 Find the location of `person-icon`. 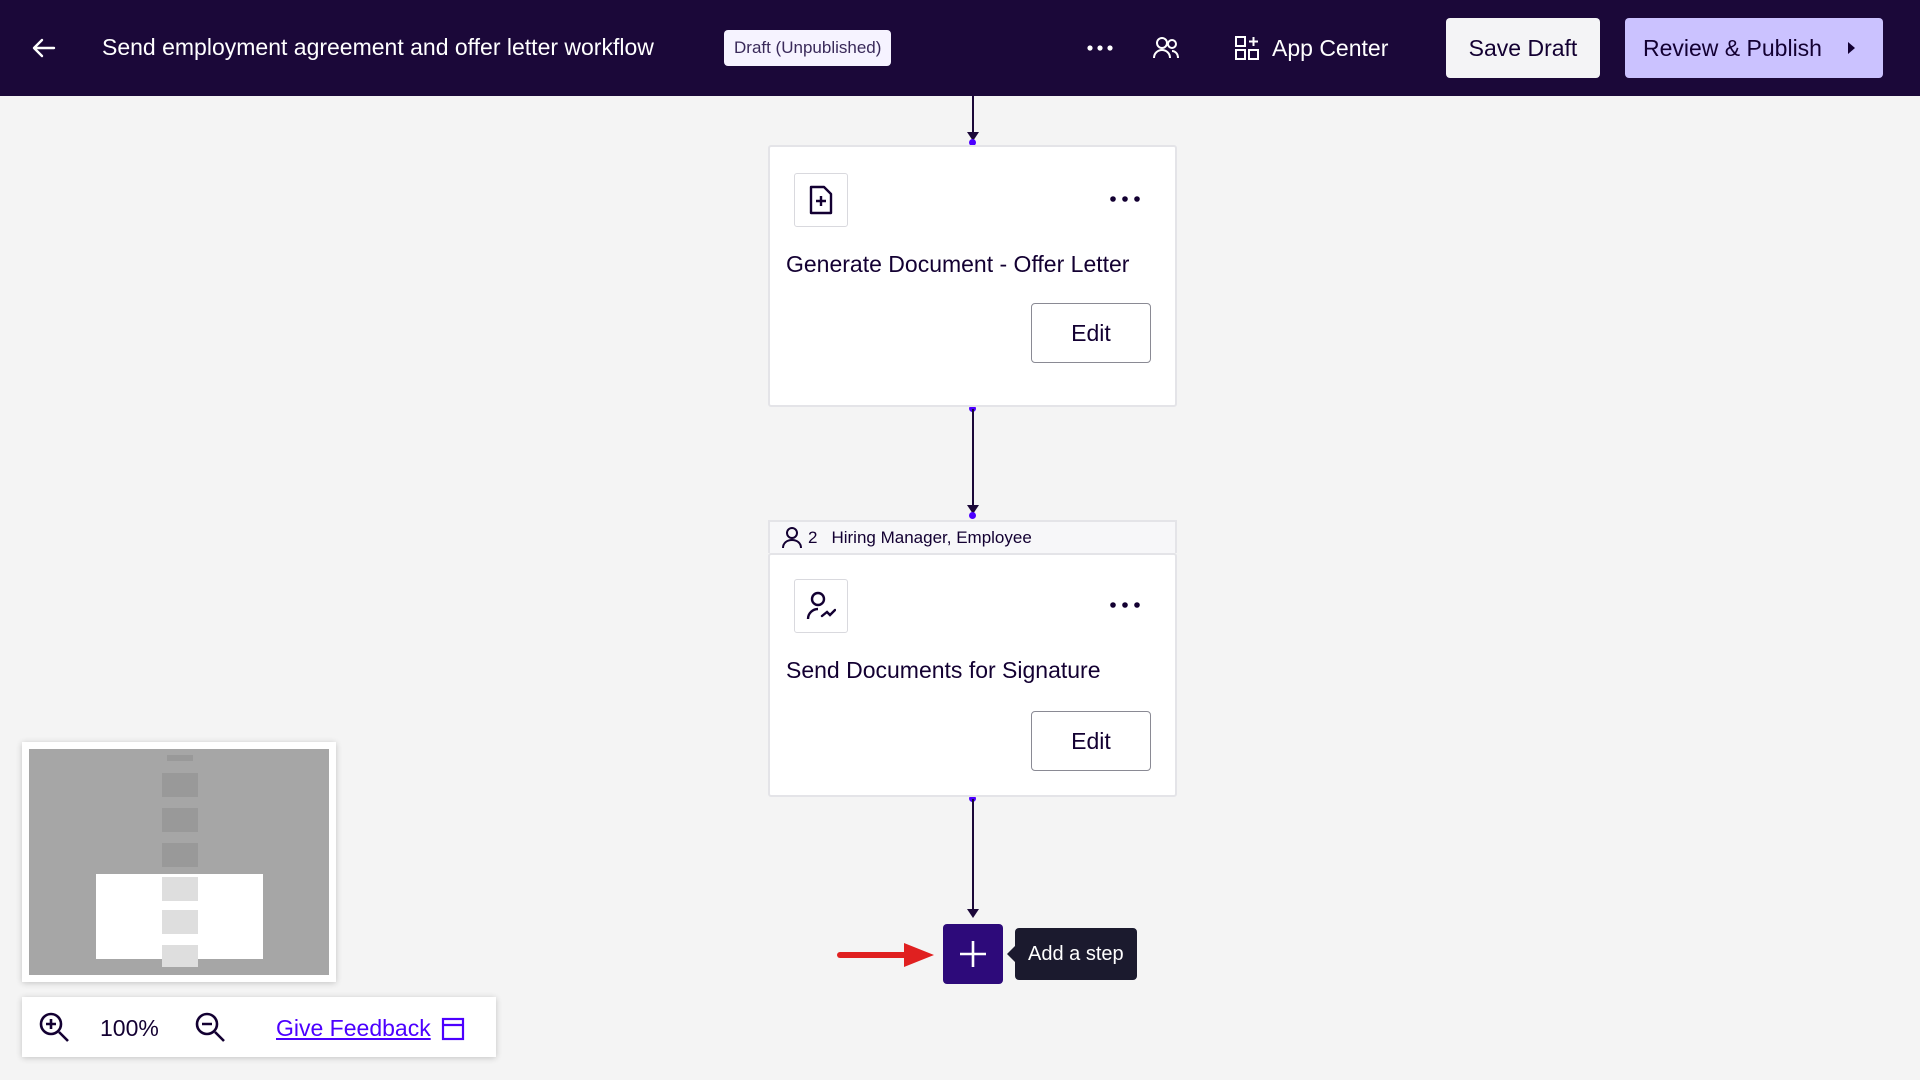

person-icon is located at coordinates (792, 537).